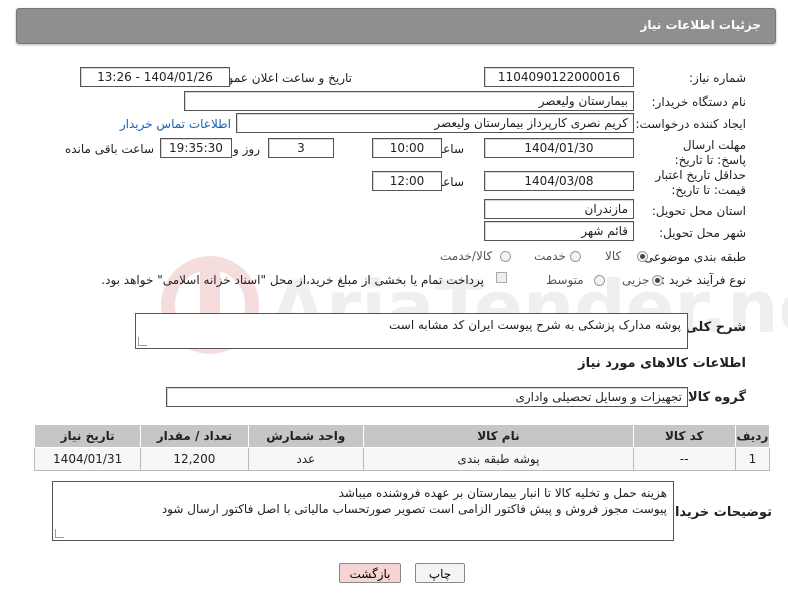 The height and width of the screenshot is (598, 788). What do you see at coordinates (684, 459) in the screenshot?
I see `cell-item-code: --` at bounding box center [684, 459].